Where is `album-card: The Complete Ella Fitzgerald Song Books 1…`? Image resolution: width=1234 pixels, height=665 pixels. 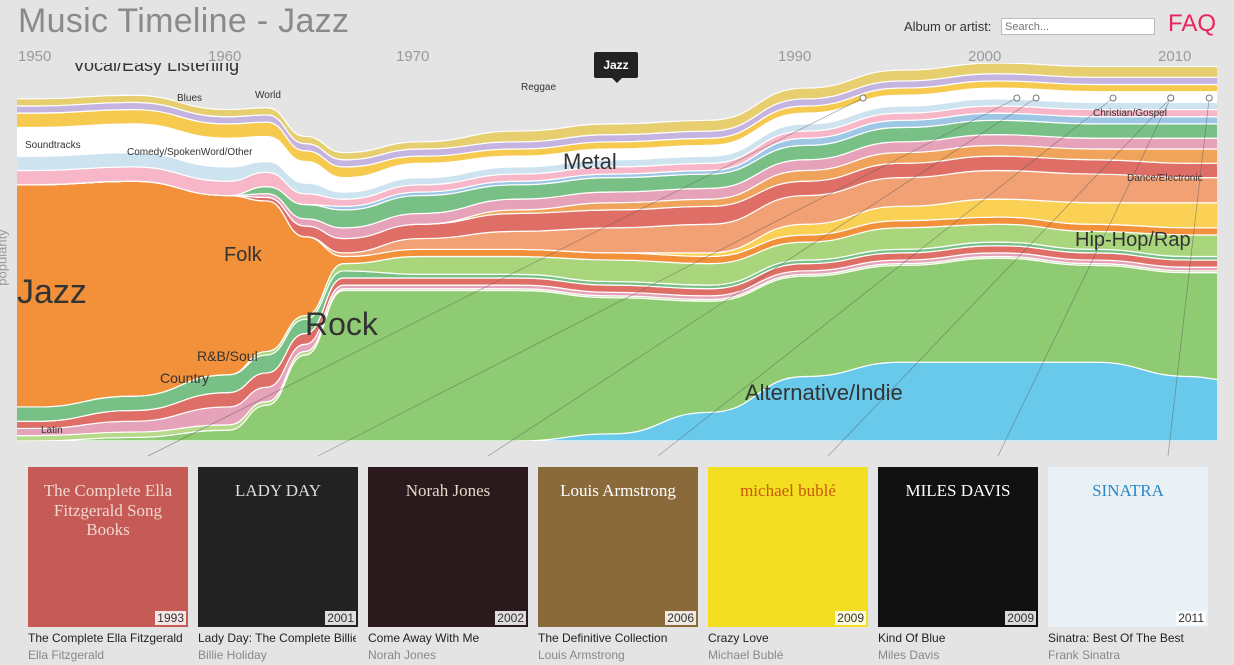 album-card: The Complete Ella Fitzgerald Song Books 1… is located at coordinates (108, 564).